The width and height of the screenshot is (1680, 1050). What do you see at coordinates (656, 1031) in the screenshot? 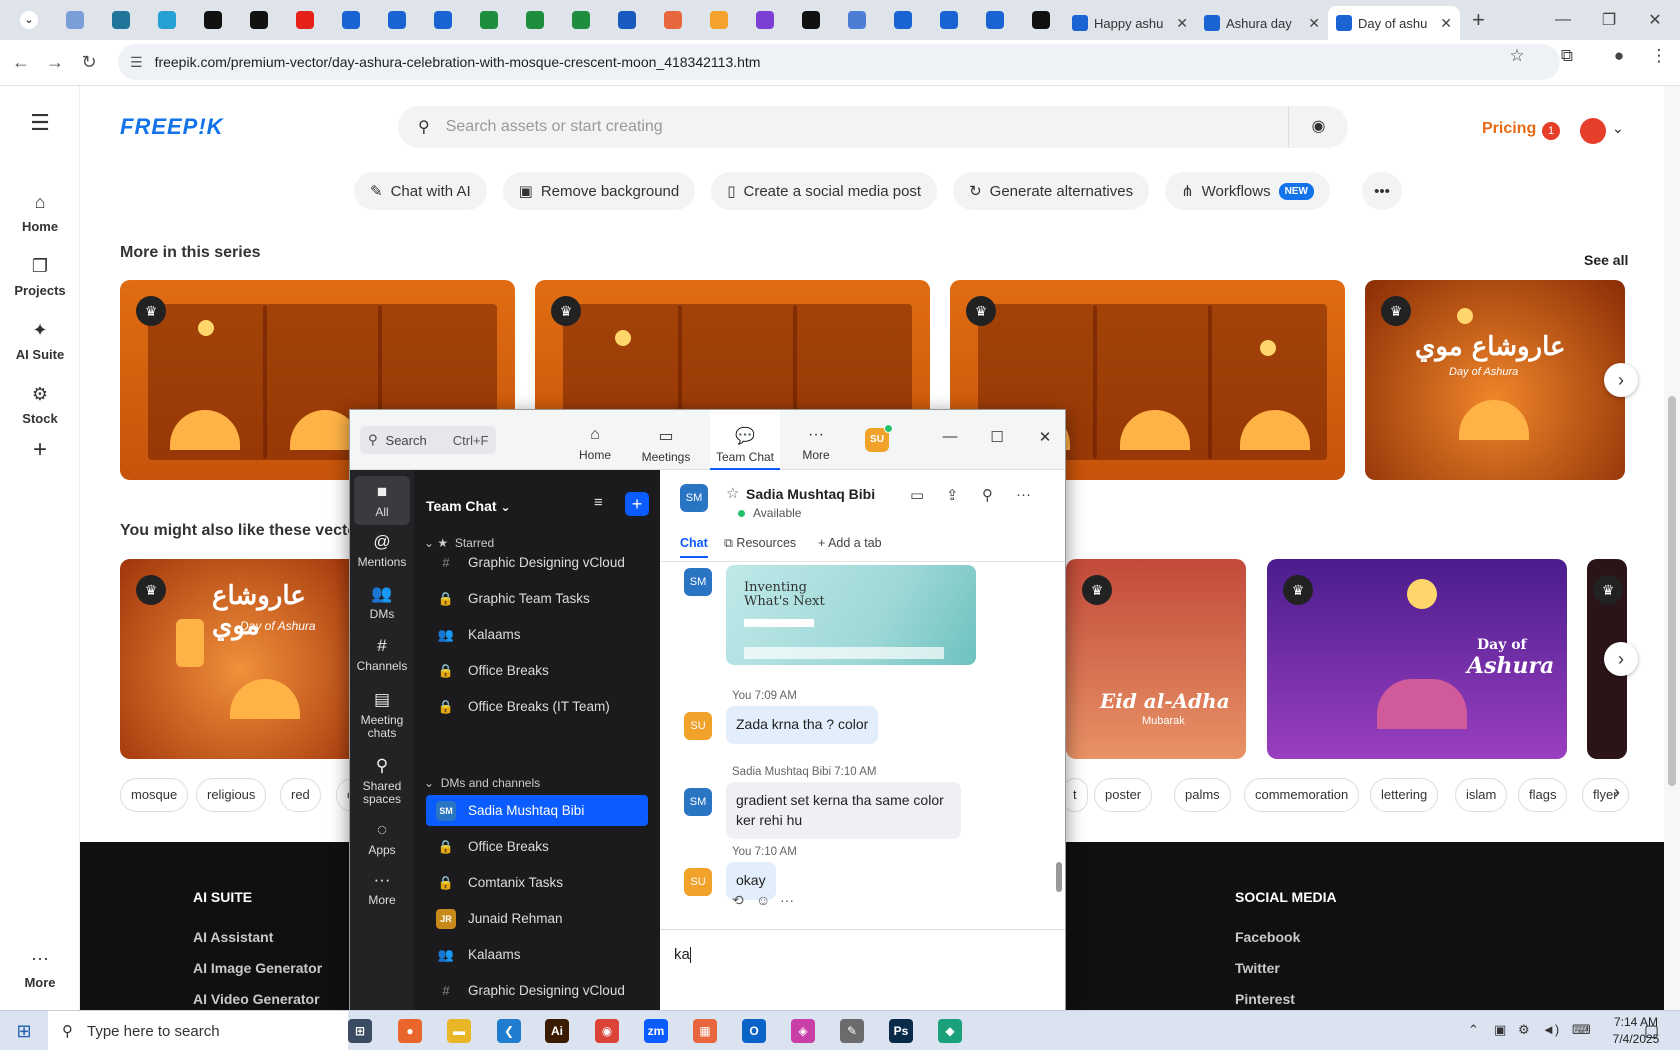
I see `zoom-icon: zm` at bounding box center [656, 1031].